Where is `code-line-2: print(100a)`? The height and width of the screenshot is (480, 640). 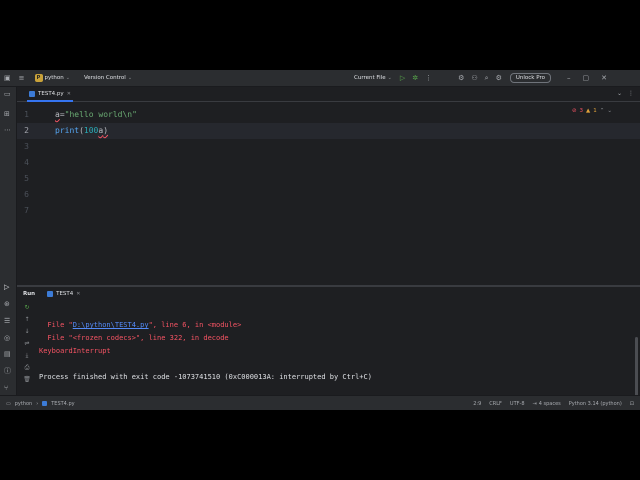 code-line-2: print(100a) is located at coordinates (96, 131).